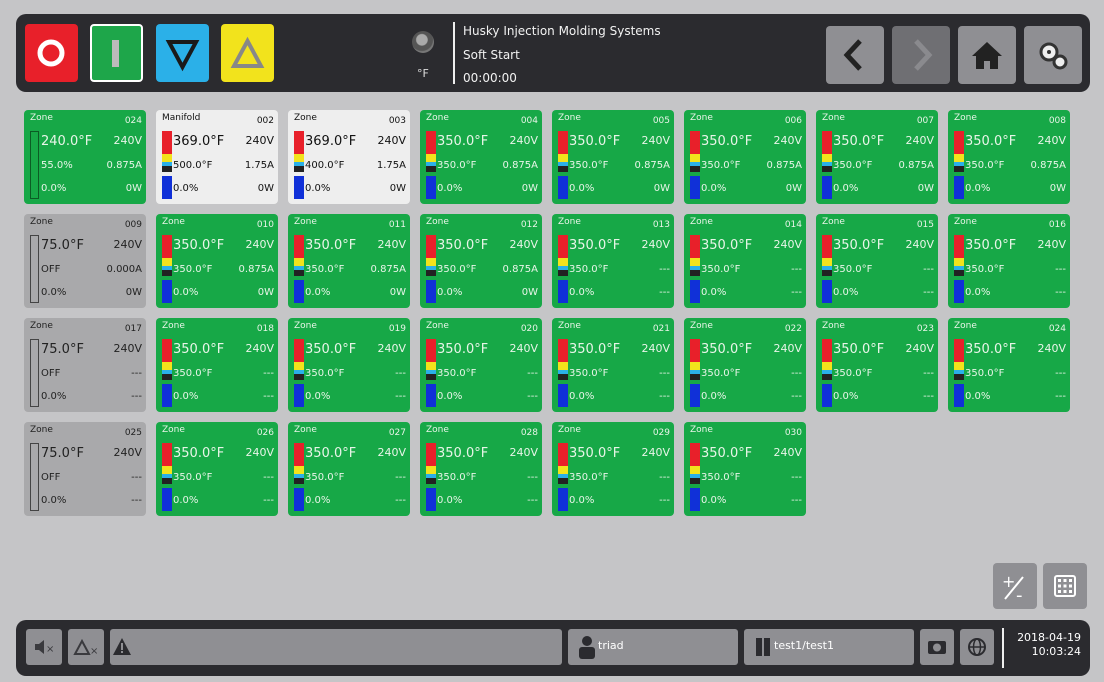  What do you see at coordinates (1009, 365) in the screenshot?
I see `zone-card: Zone 024 350.0°F 240V 350.0°F --- 0.0% ---` at bounding box center [1009, 365].